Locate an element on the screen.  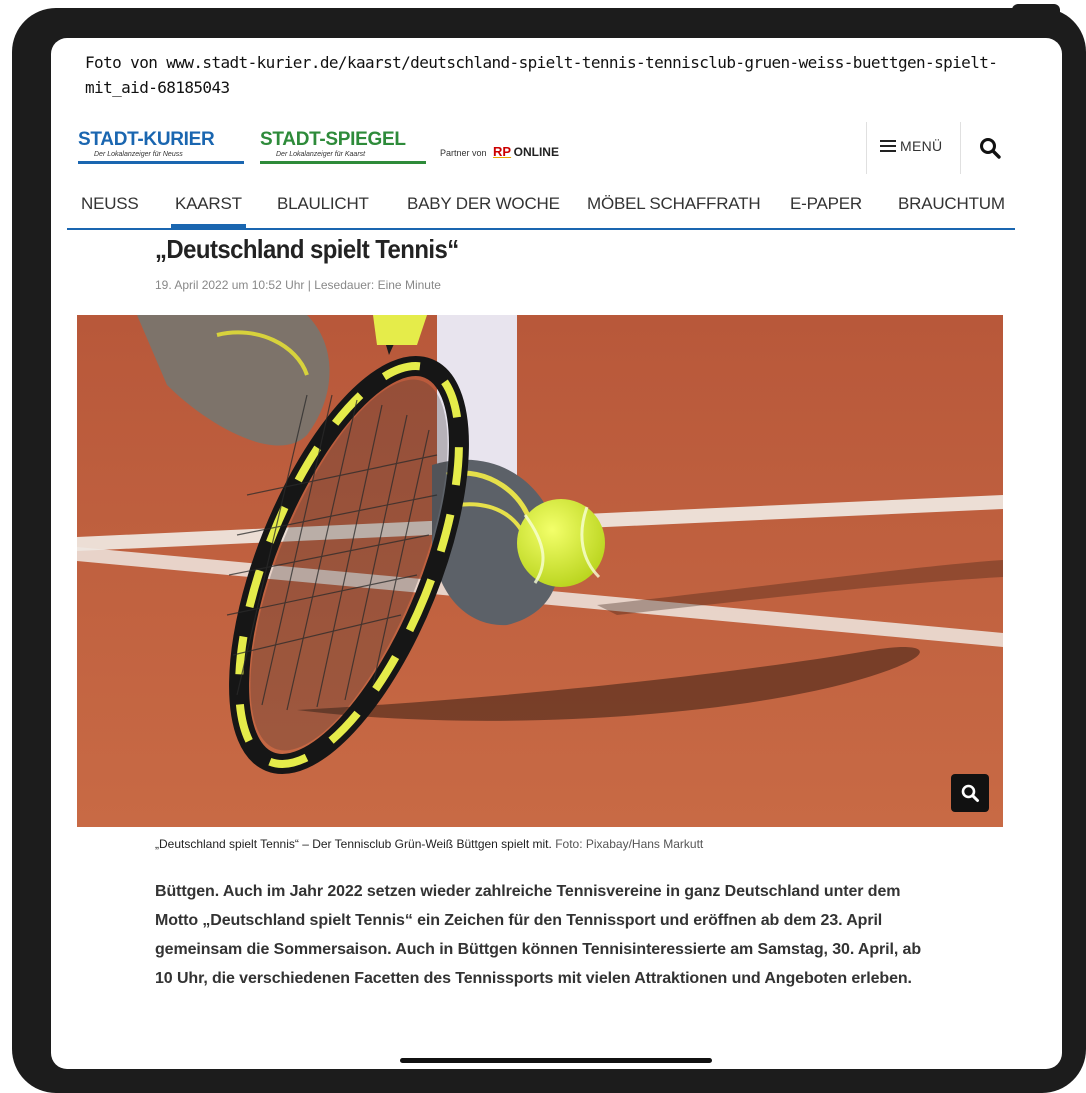
hamburger-icon is located at coordinates (888, 146).